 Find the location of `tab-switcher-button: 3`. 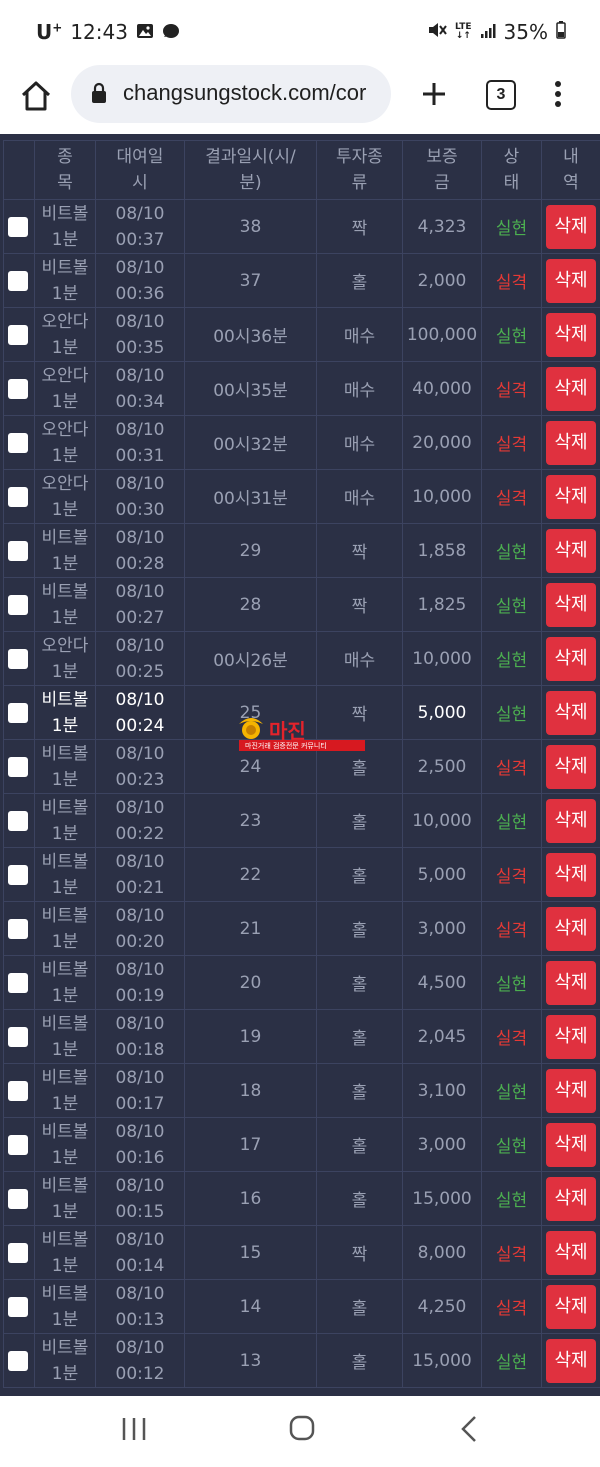

tab-switcher-button: 3 is located at coordinates (501, 95).